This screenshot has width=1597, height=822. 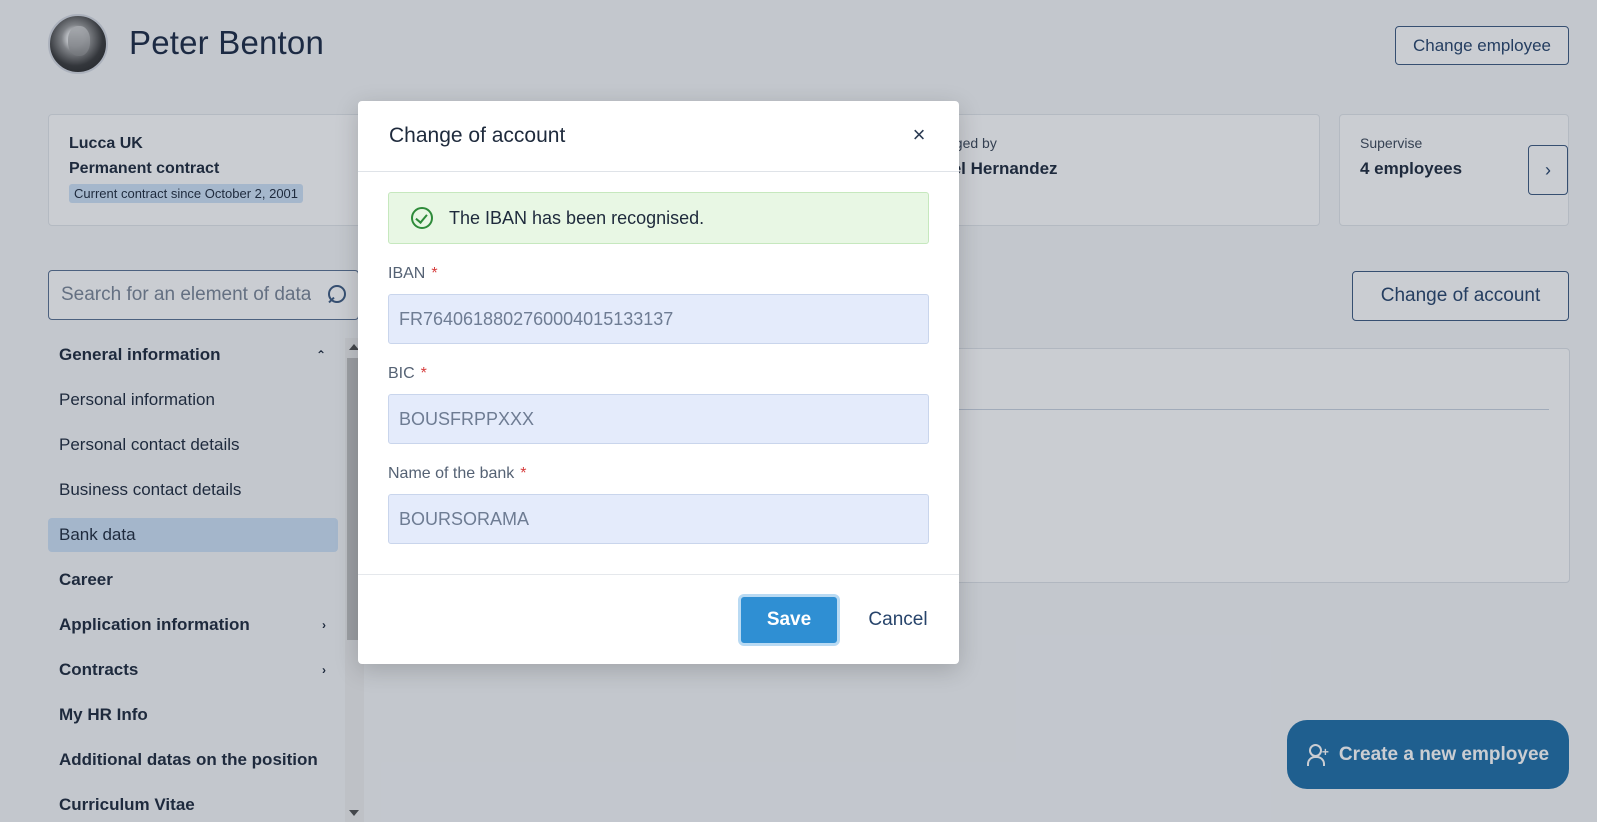 What do you see at coordinates (658, 375) in the screenshot?
I see `bic-label: BIC *` at bounding box center [658, 375].